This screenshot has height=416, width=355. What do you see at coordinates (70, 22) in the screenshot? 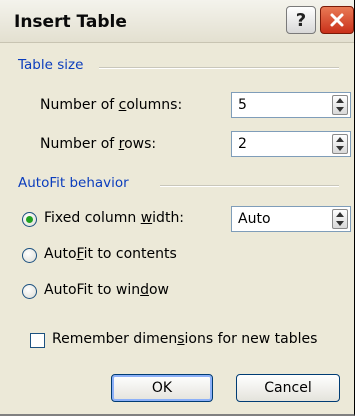
I see `dialog-title: Insert Table` at bounding box center [70, 22].